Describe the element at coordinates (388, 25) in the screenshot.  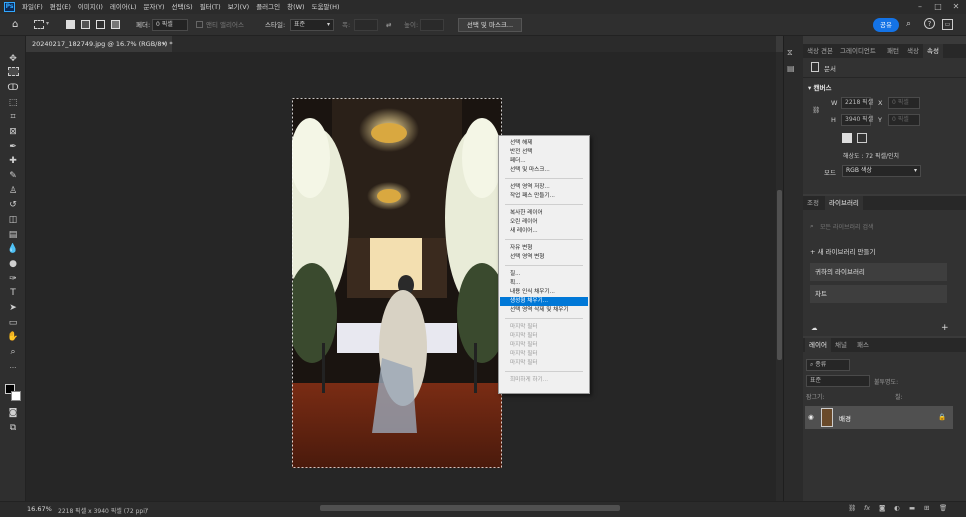
I see `swap-icon: ⇄` at that location.